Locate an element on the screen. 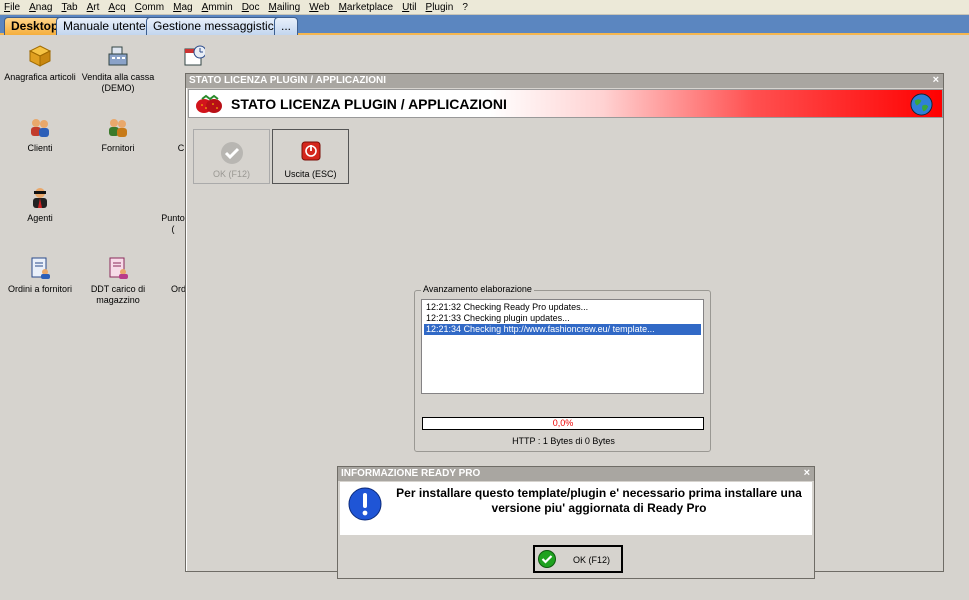  desktop-icon-fornitori: Fornitori is located at coordinates (118, 134).